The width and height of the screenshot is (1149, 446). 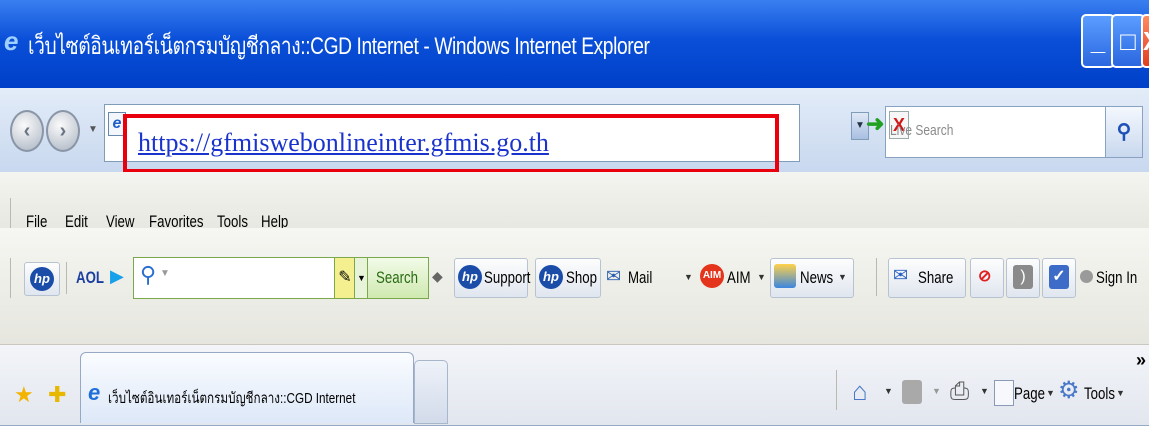 What do you see at coordinates (507, 277) in the screenshot?
I see `support-label: Support` at bounding box center [507, 277].